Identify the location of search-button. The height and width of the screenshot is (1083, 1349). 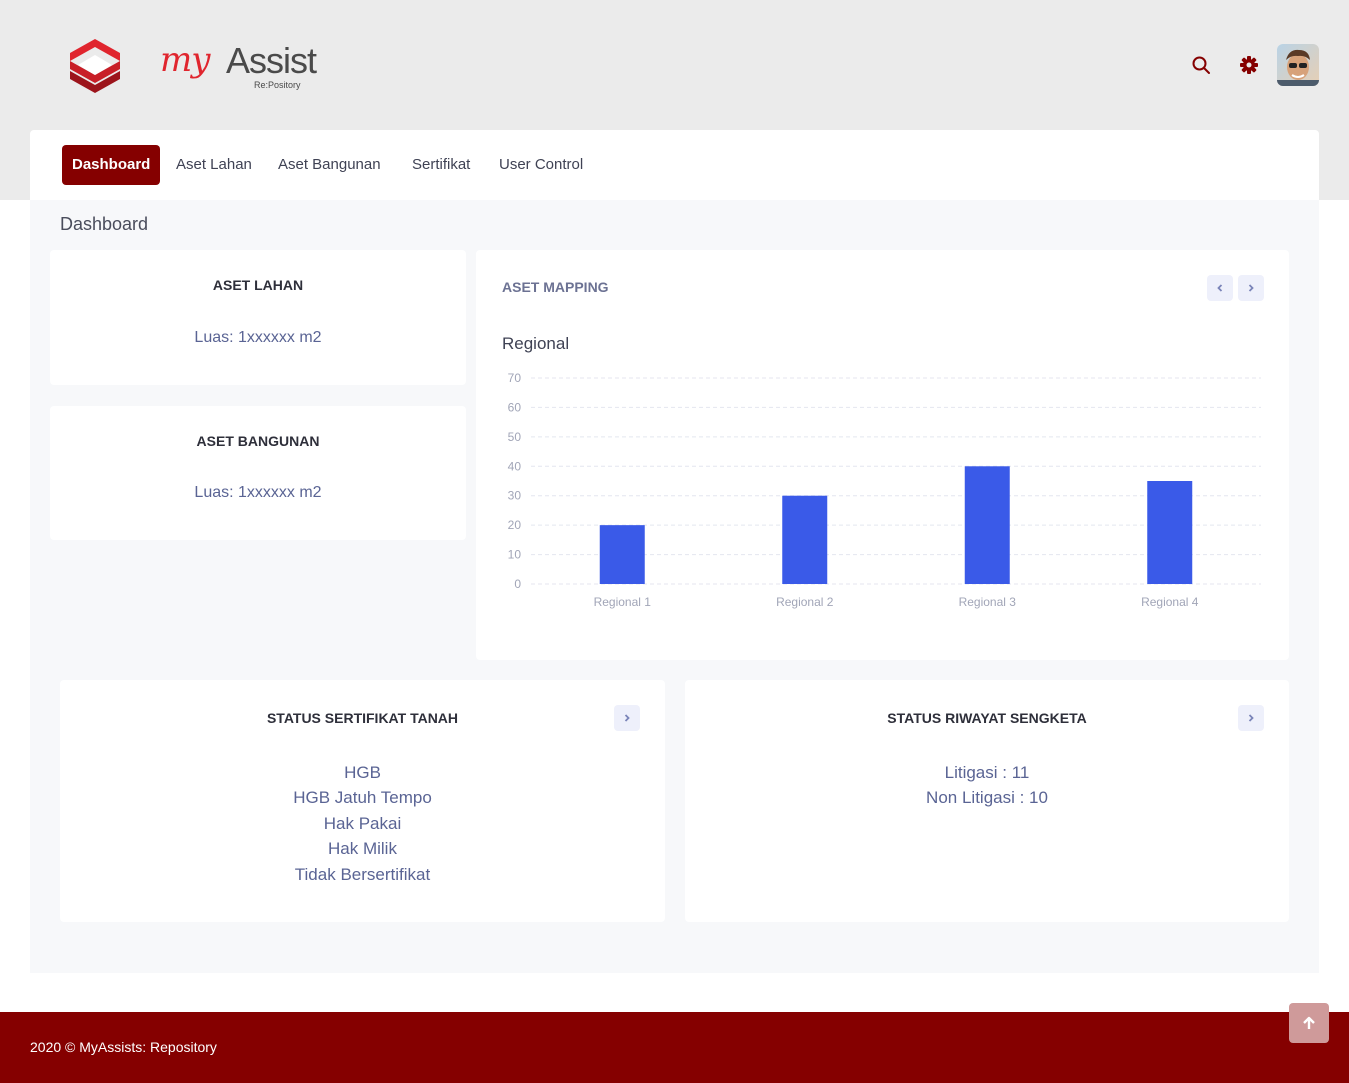
(1201, 65).